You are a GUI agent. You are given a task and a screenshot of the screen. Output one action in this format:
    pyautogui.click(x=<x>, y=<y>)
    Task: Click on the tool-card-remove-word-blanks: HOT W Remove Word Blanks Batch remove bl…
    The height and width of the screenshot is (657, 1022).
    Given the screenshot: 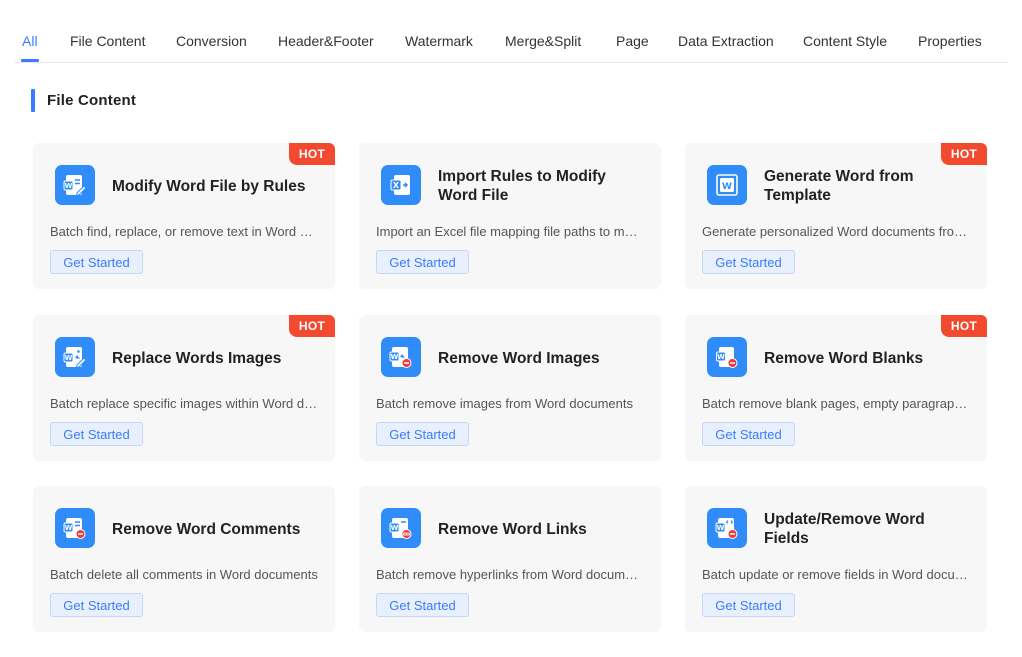 What is the action you would take?
    pyautogui.click(x=836, y=388)
    